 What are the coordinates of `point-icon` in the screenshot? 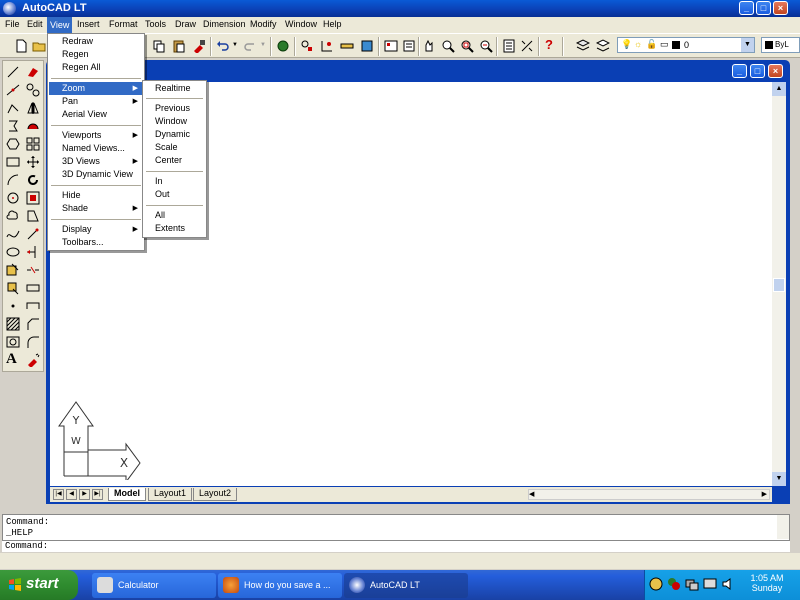 It's located at (13, 306).